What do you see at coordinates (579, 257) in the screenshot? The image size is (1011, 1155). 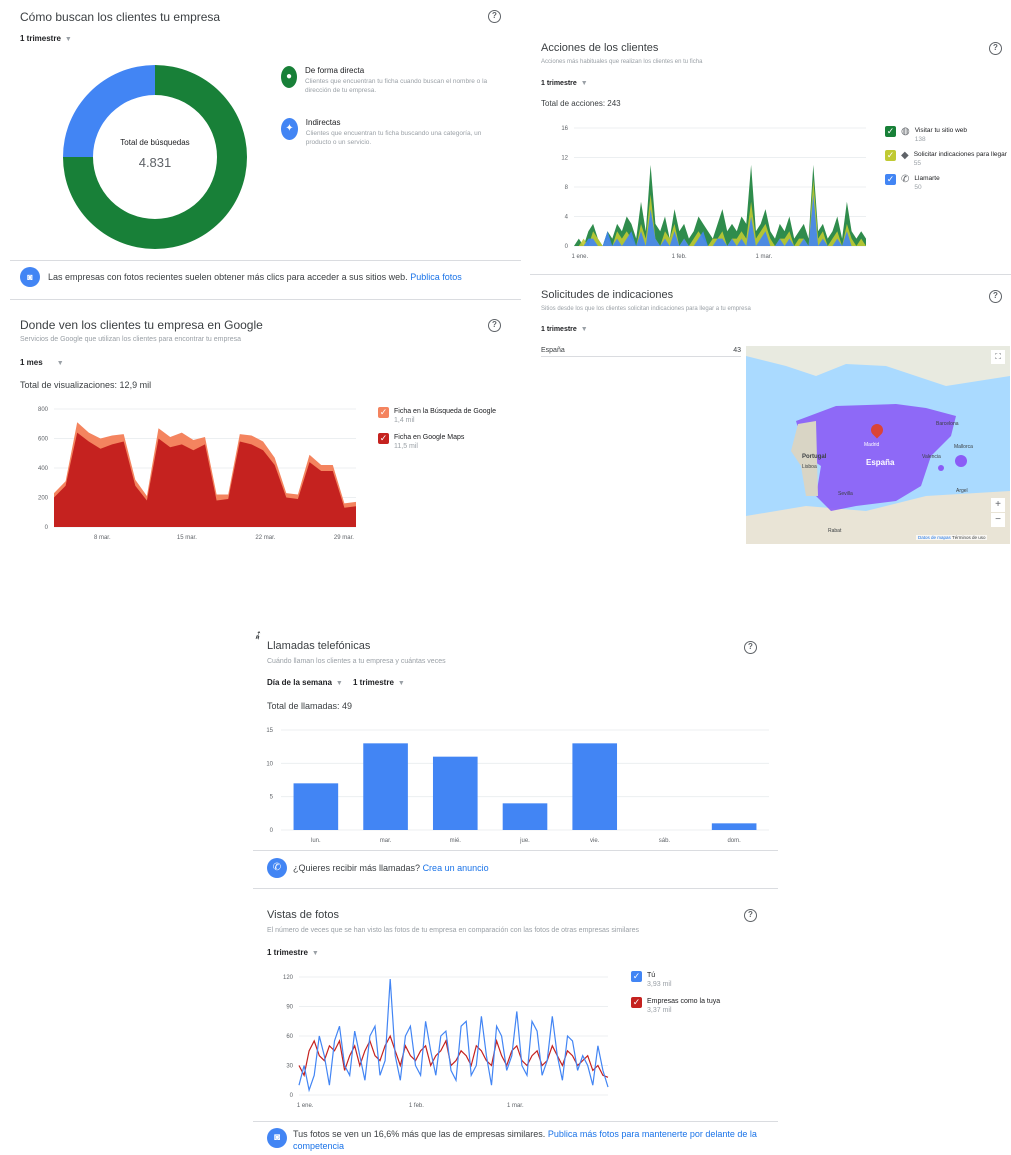 I see `x-tick-label: 1 ene.` at bounding box center [579, 257].